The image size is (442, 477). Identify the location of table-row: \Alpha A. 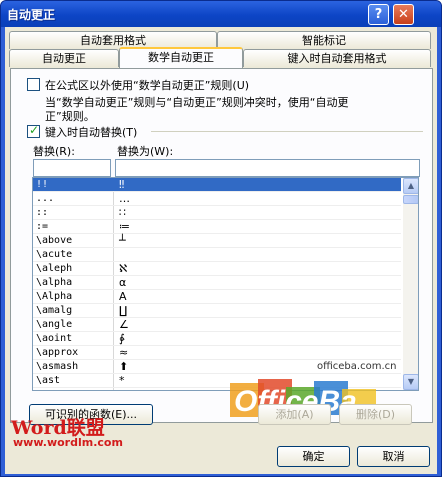
(217, 297).